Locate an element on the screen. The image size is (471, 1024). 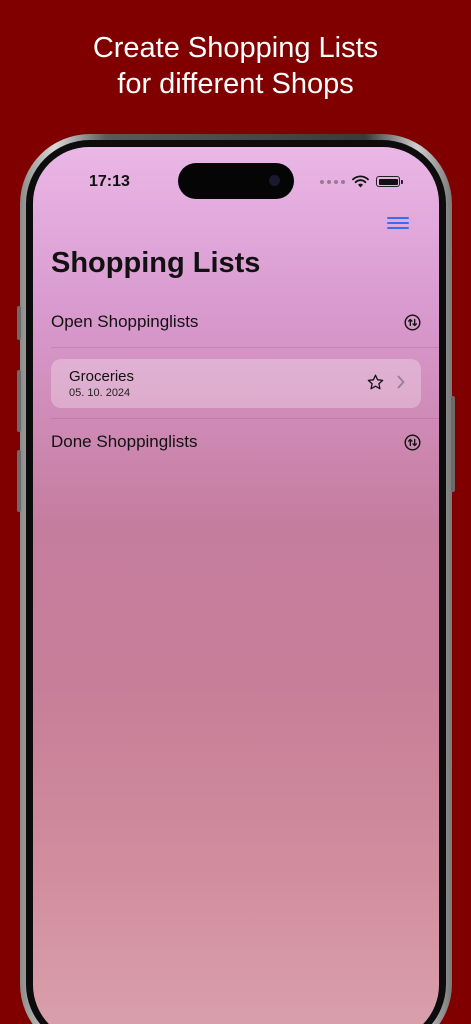
battery-icon is located at coordinates (388, 181).